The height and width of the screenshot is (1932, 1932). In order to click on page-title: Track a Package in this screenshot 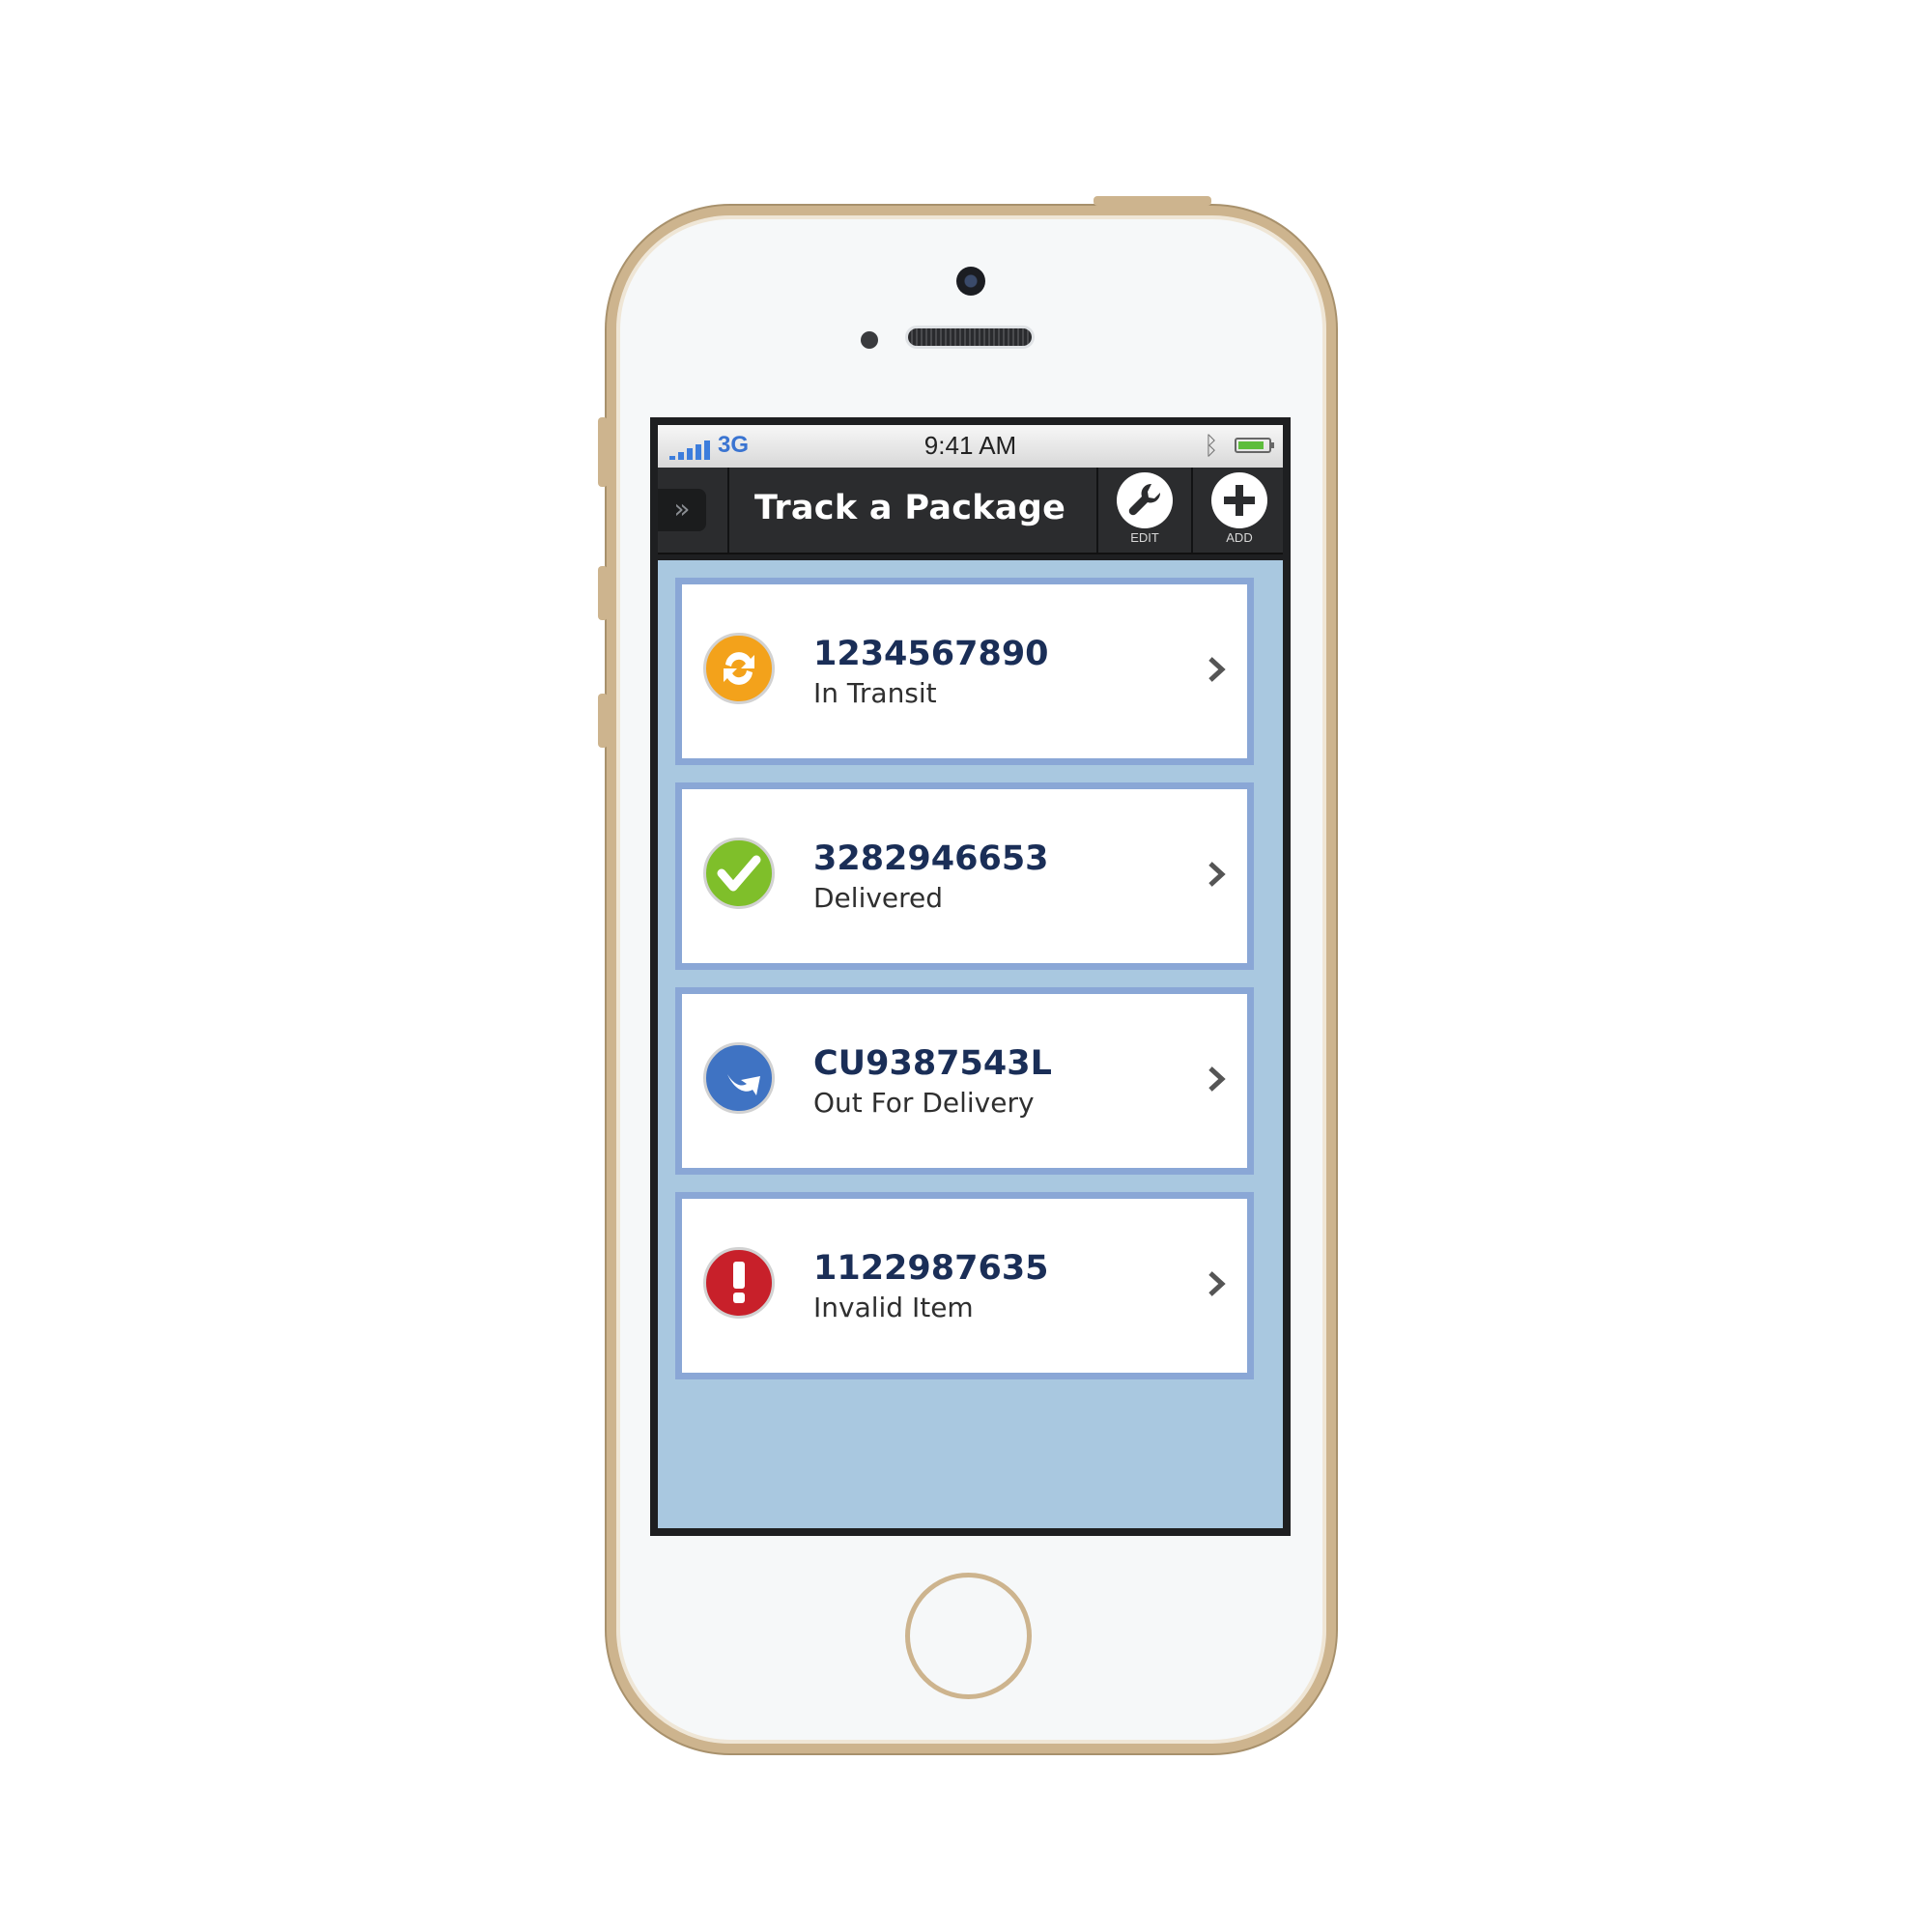, I will do `click(910, 508)`.